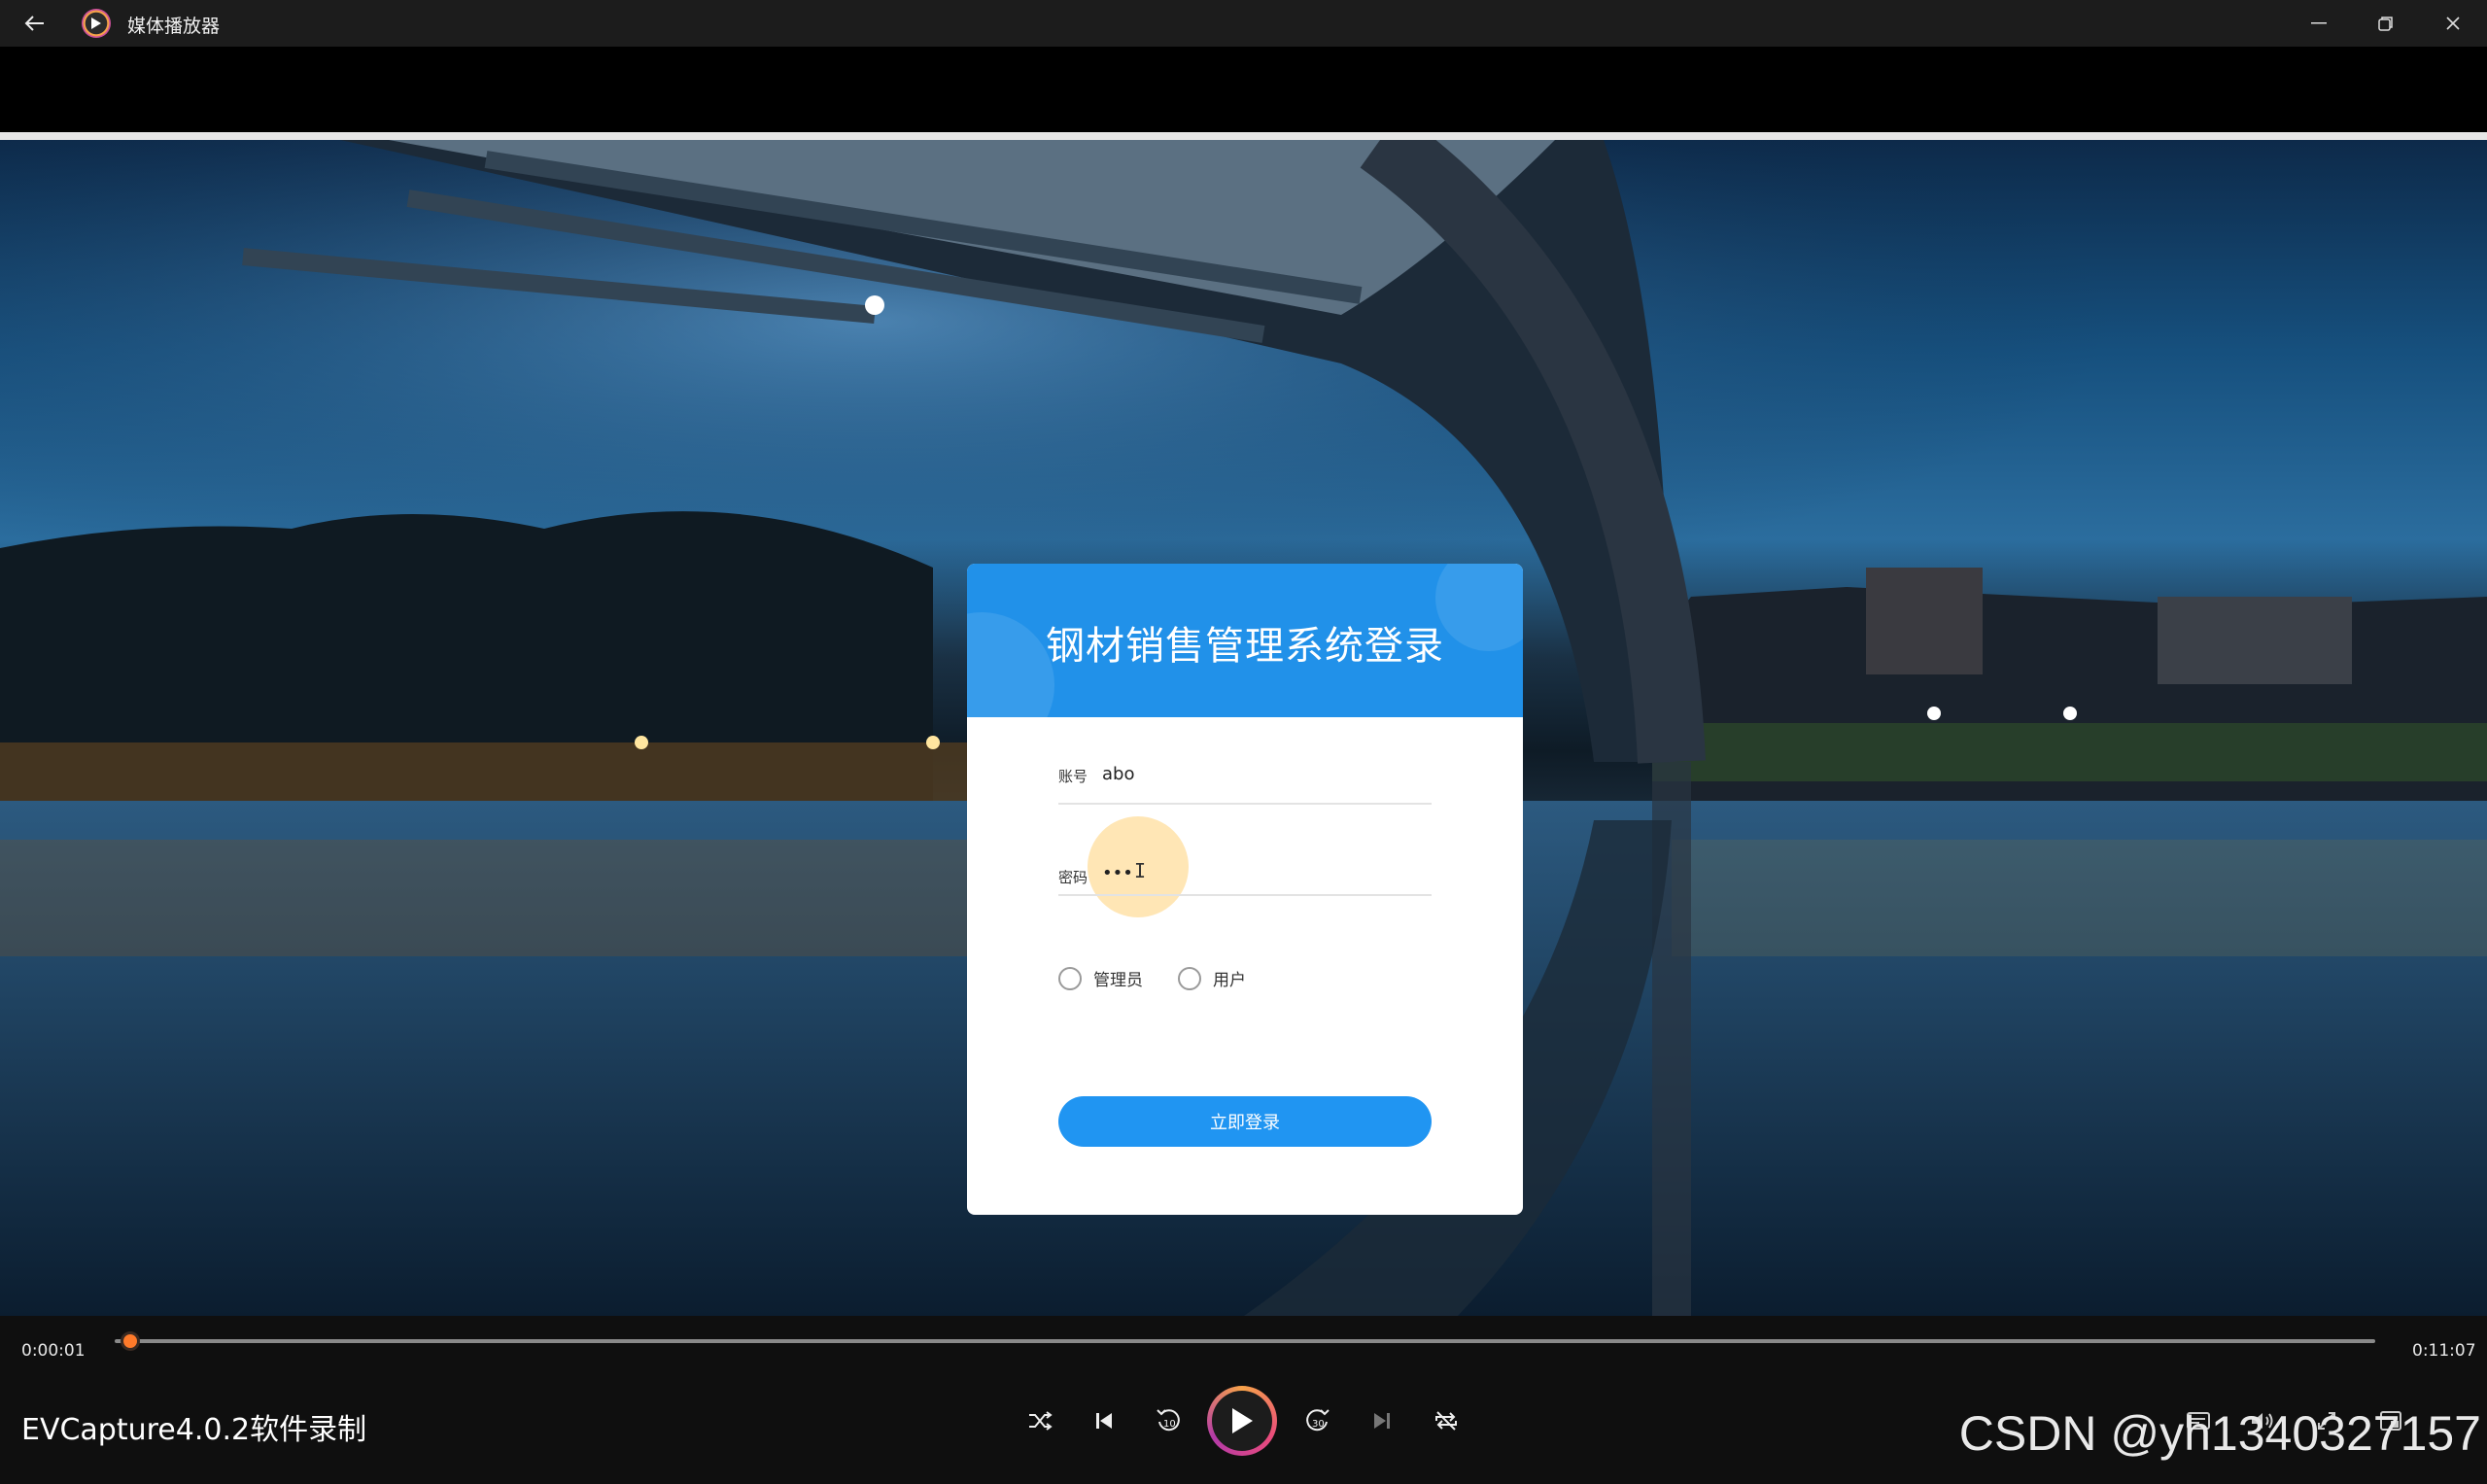 The image size is (2487, 1484). I want to click on rewind-label: 10, so click(1170, 1424).